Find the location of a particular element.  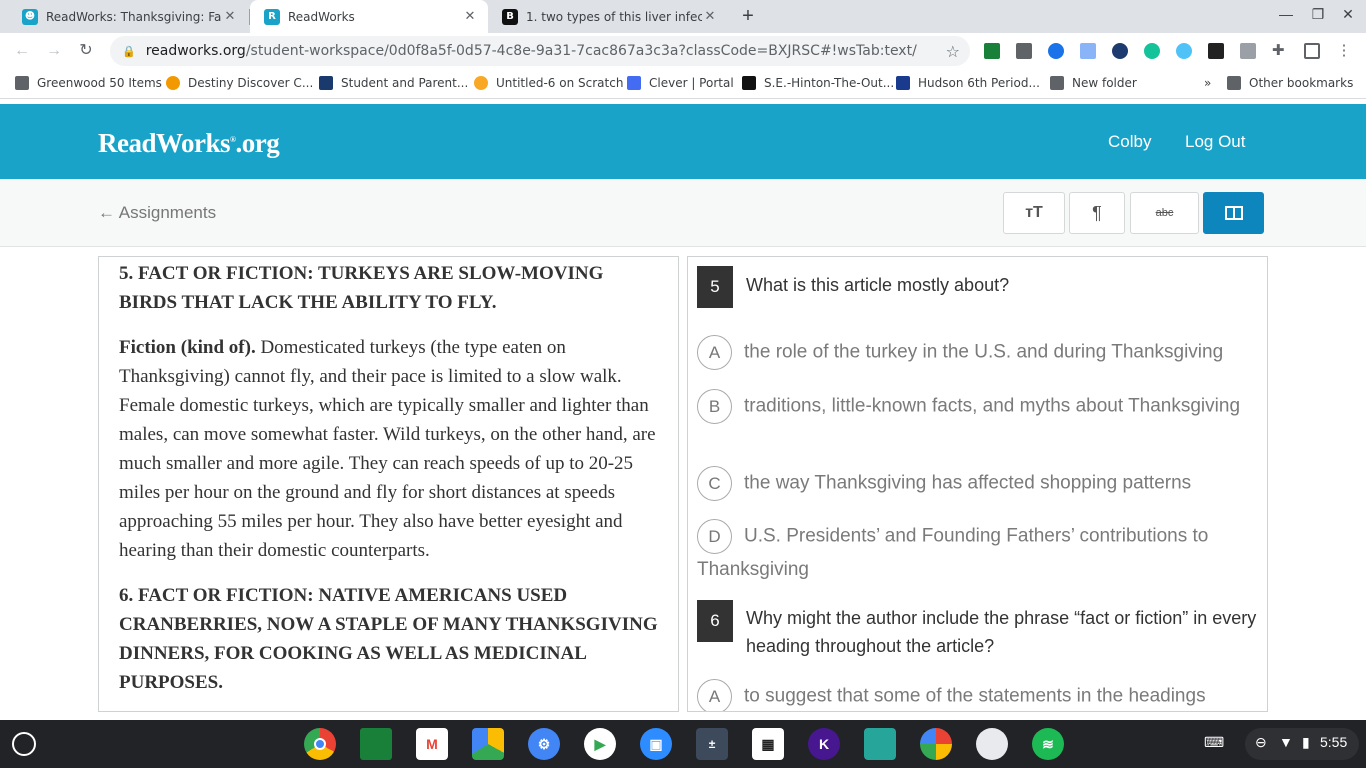

back-arrow-icon: ← is located at coordinates (22, 51).